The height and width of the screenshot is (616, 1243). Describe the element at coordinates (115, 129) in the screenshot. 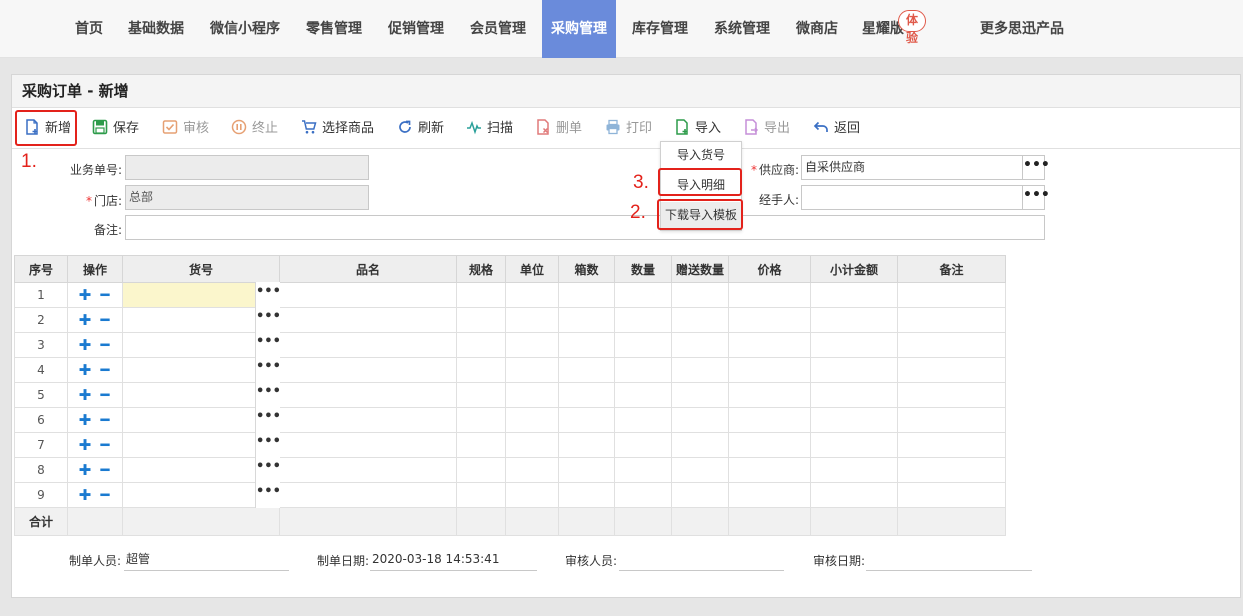

I see `save-button: 保存` at that location.